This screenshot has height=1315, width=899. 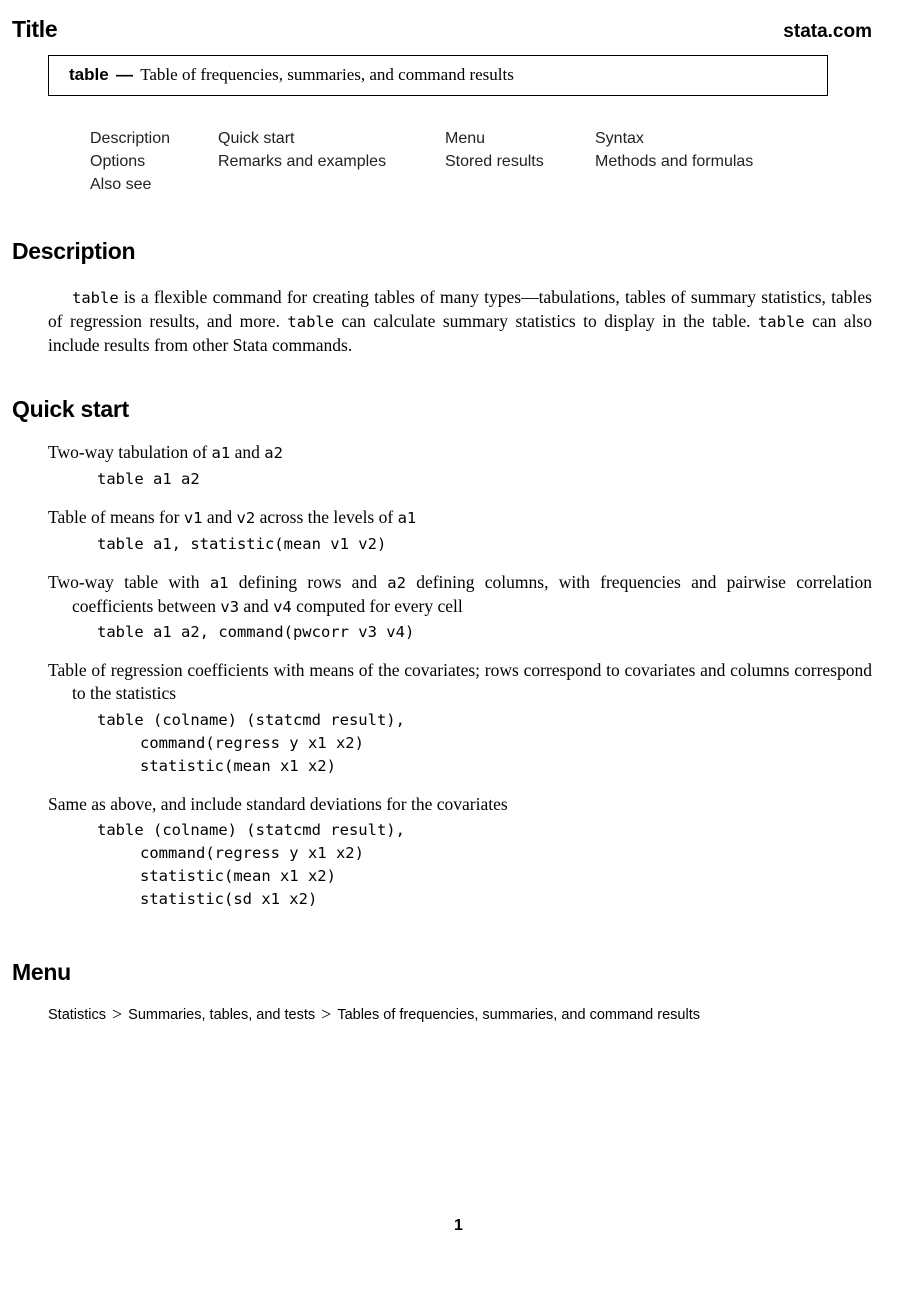 What do you see at coordinates (77, 1015) in the screenshot?
I see `menu-path-item: Statistics` at bounding box center [77, 1015].